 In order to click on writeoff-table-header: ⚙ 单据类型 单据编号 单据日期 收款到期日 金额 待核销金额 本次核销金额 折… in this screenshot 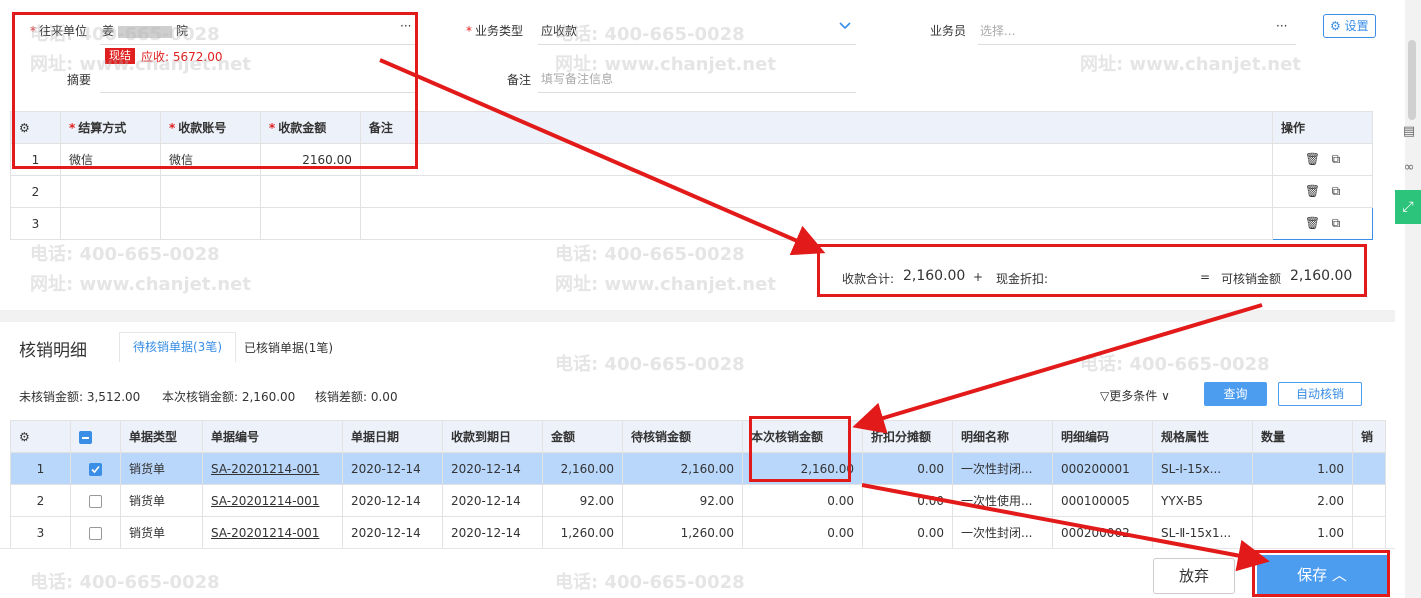, I will do `click(698, 436)`.